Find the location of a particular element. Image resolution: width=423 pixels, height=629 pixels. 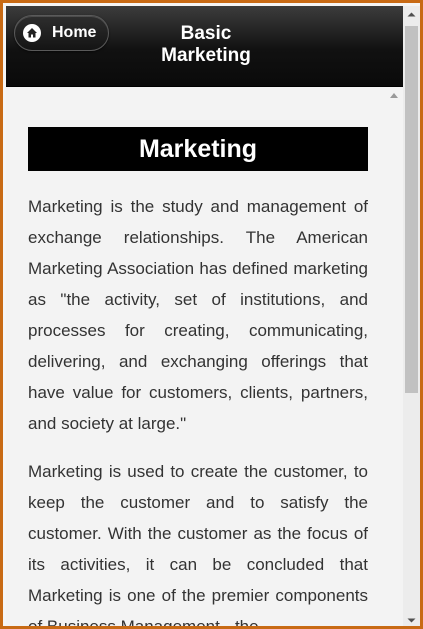

header-bar: Home Basic Marketing is located at coordinates (204, 46).